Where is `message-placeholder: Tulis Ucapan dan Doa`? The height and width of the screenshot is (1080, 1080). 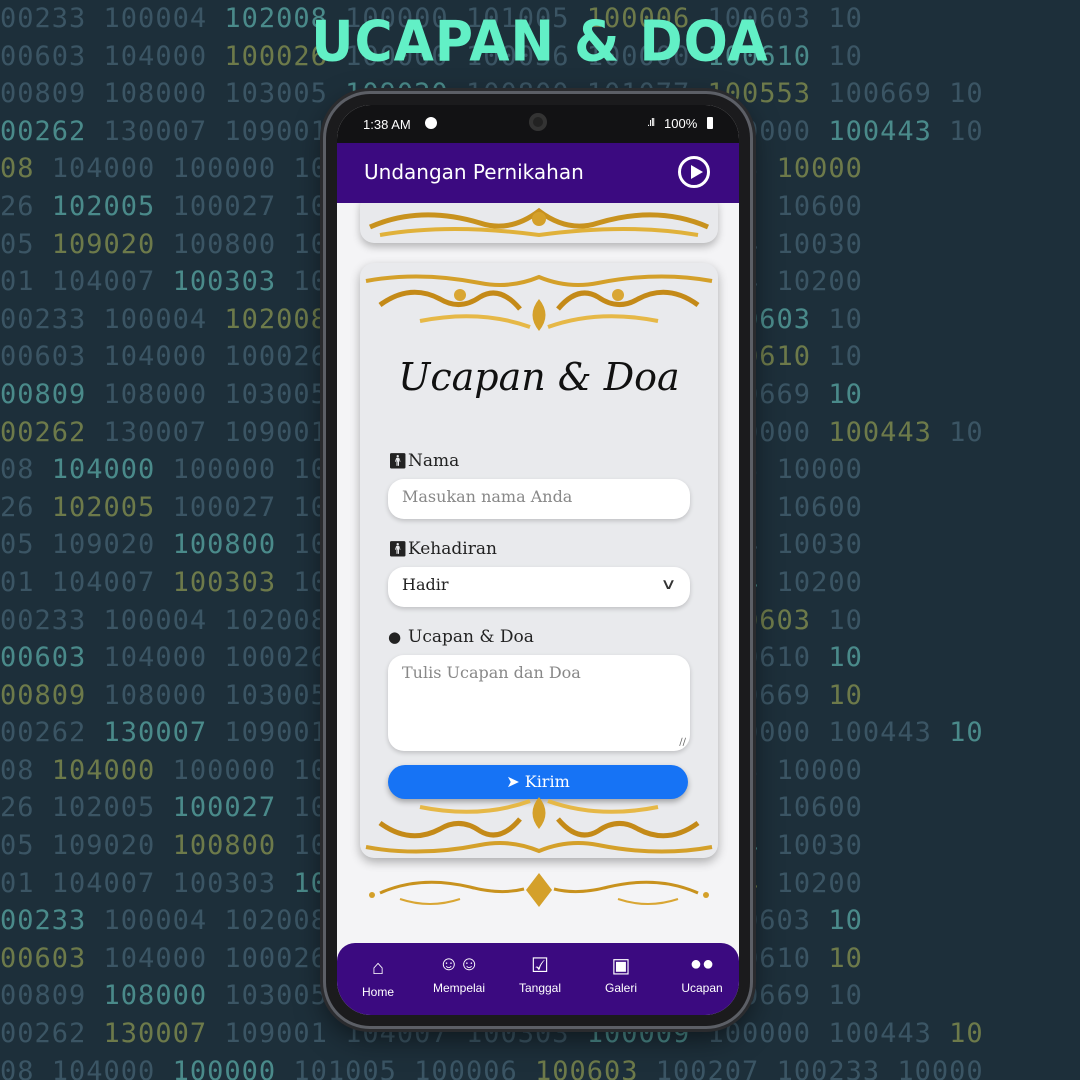 message-placeholder: Tulis Ucapan dan Doa is located at coordinates (491, 672).